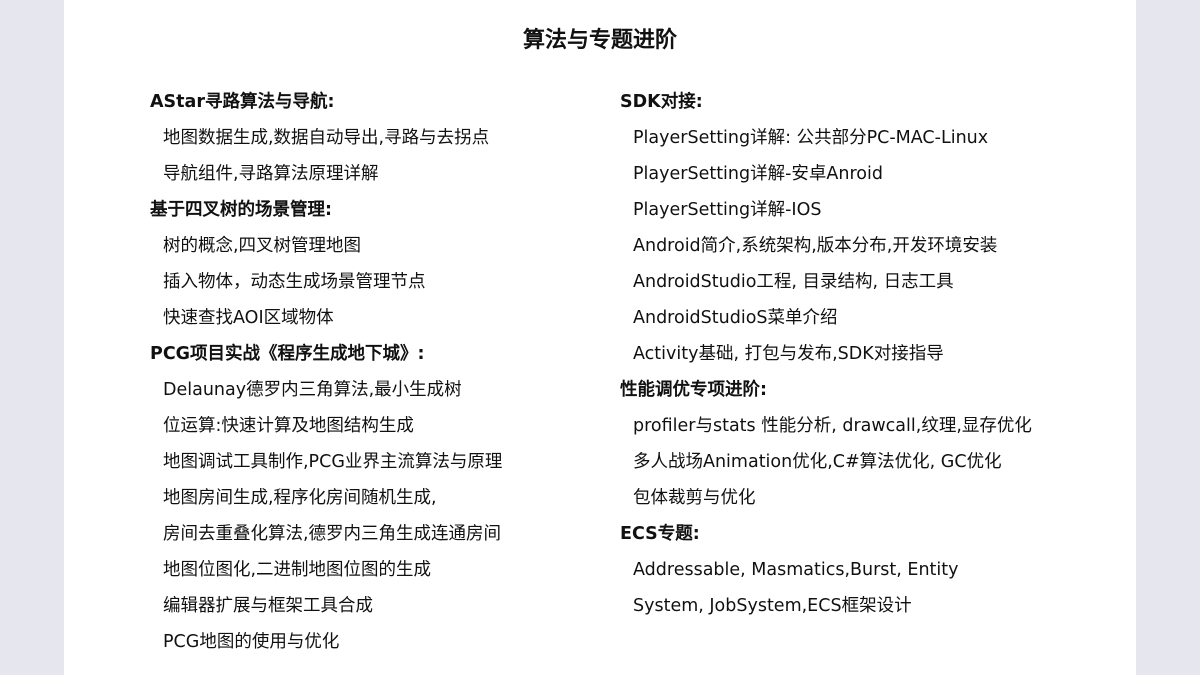  I want to click on section-heading: 性能调优专项进阶:, so click(693, 390).